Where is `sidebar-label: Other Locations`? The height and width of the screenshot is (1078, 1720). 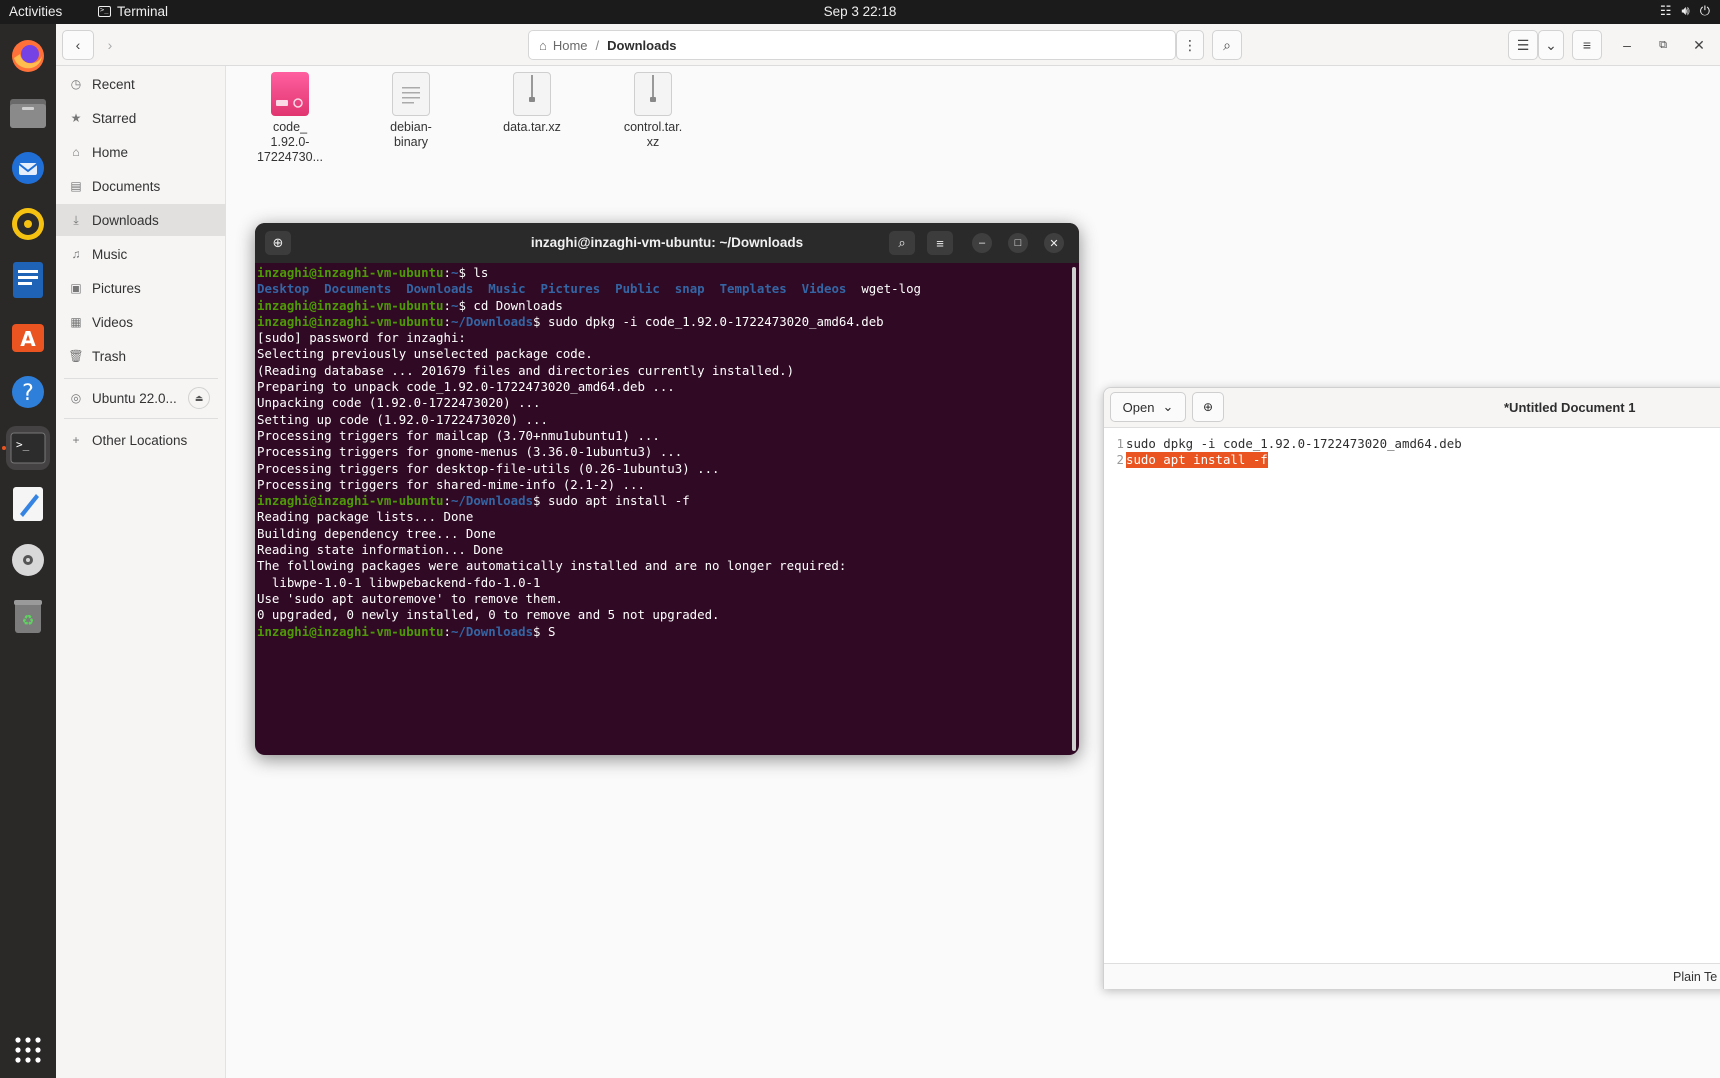
sidebar-label: Other Locations is located at coordinates (140, 440).